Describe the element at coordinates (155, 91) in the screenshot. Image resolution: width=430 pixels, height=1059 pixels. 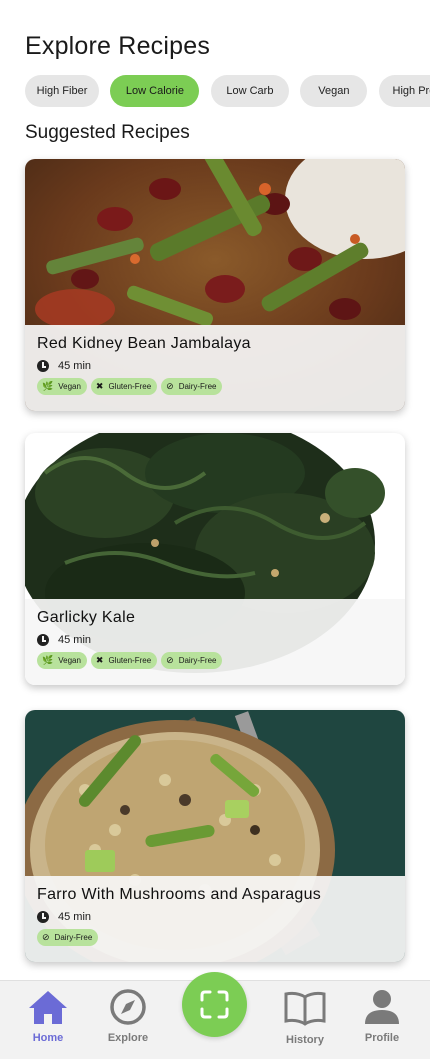
I see `chip-low-calorie: Low Calorie` at that location.